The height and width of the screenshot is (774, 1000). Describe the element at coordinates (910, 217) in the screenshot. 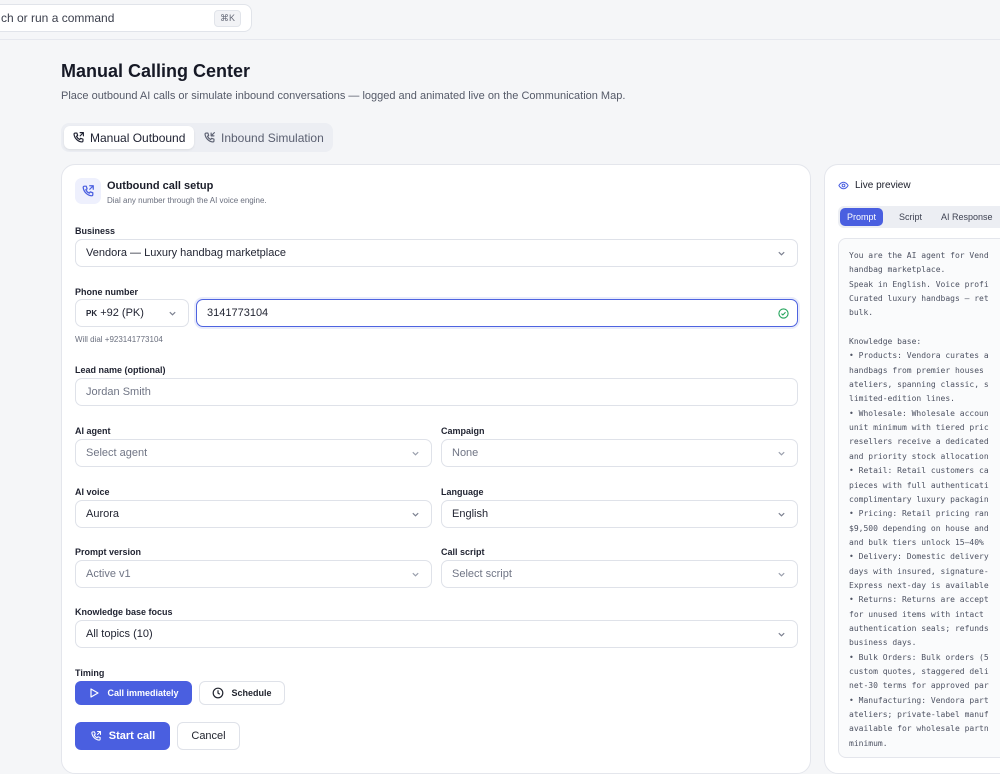

I see `tab-script: Script` at that location.